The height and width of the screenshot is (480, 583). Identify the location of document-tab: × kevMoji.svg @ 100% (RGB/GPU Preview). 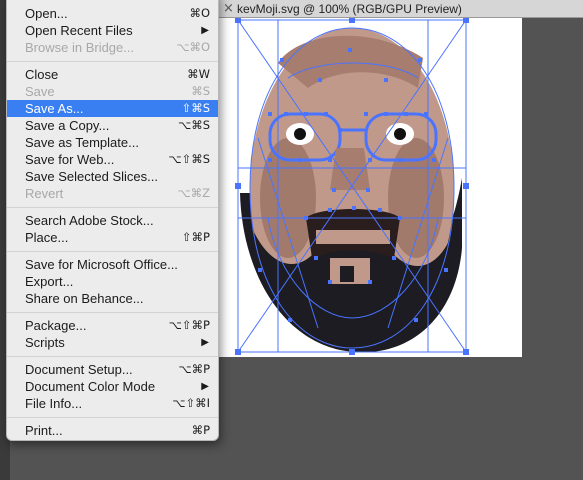
(394, 9).